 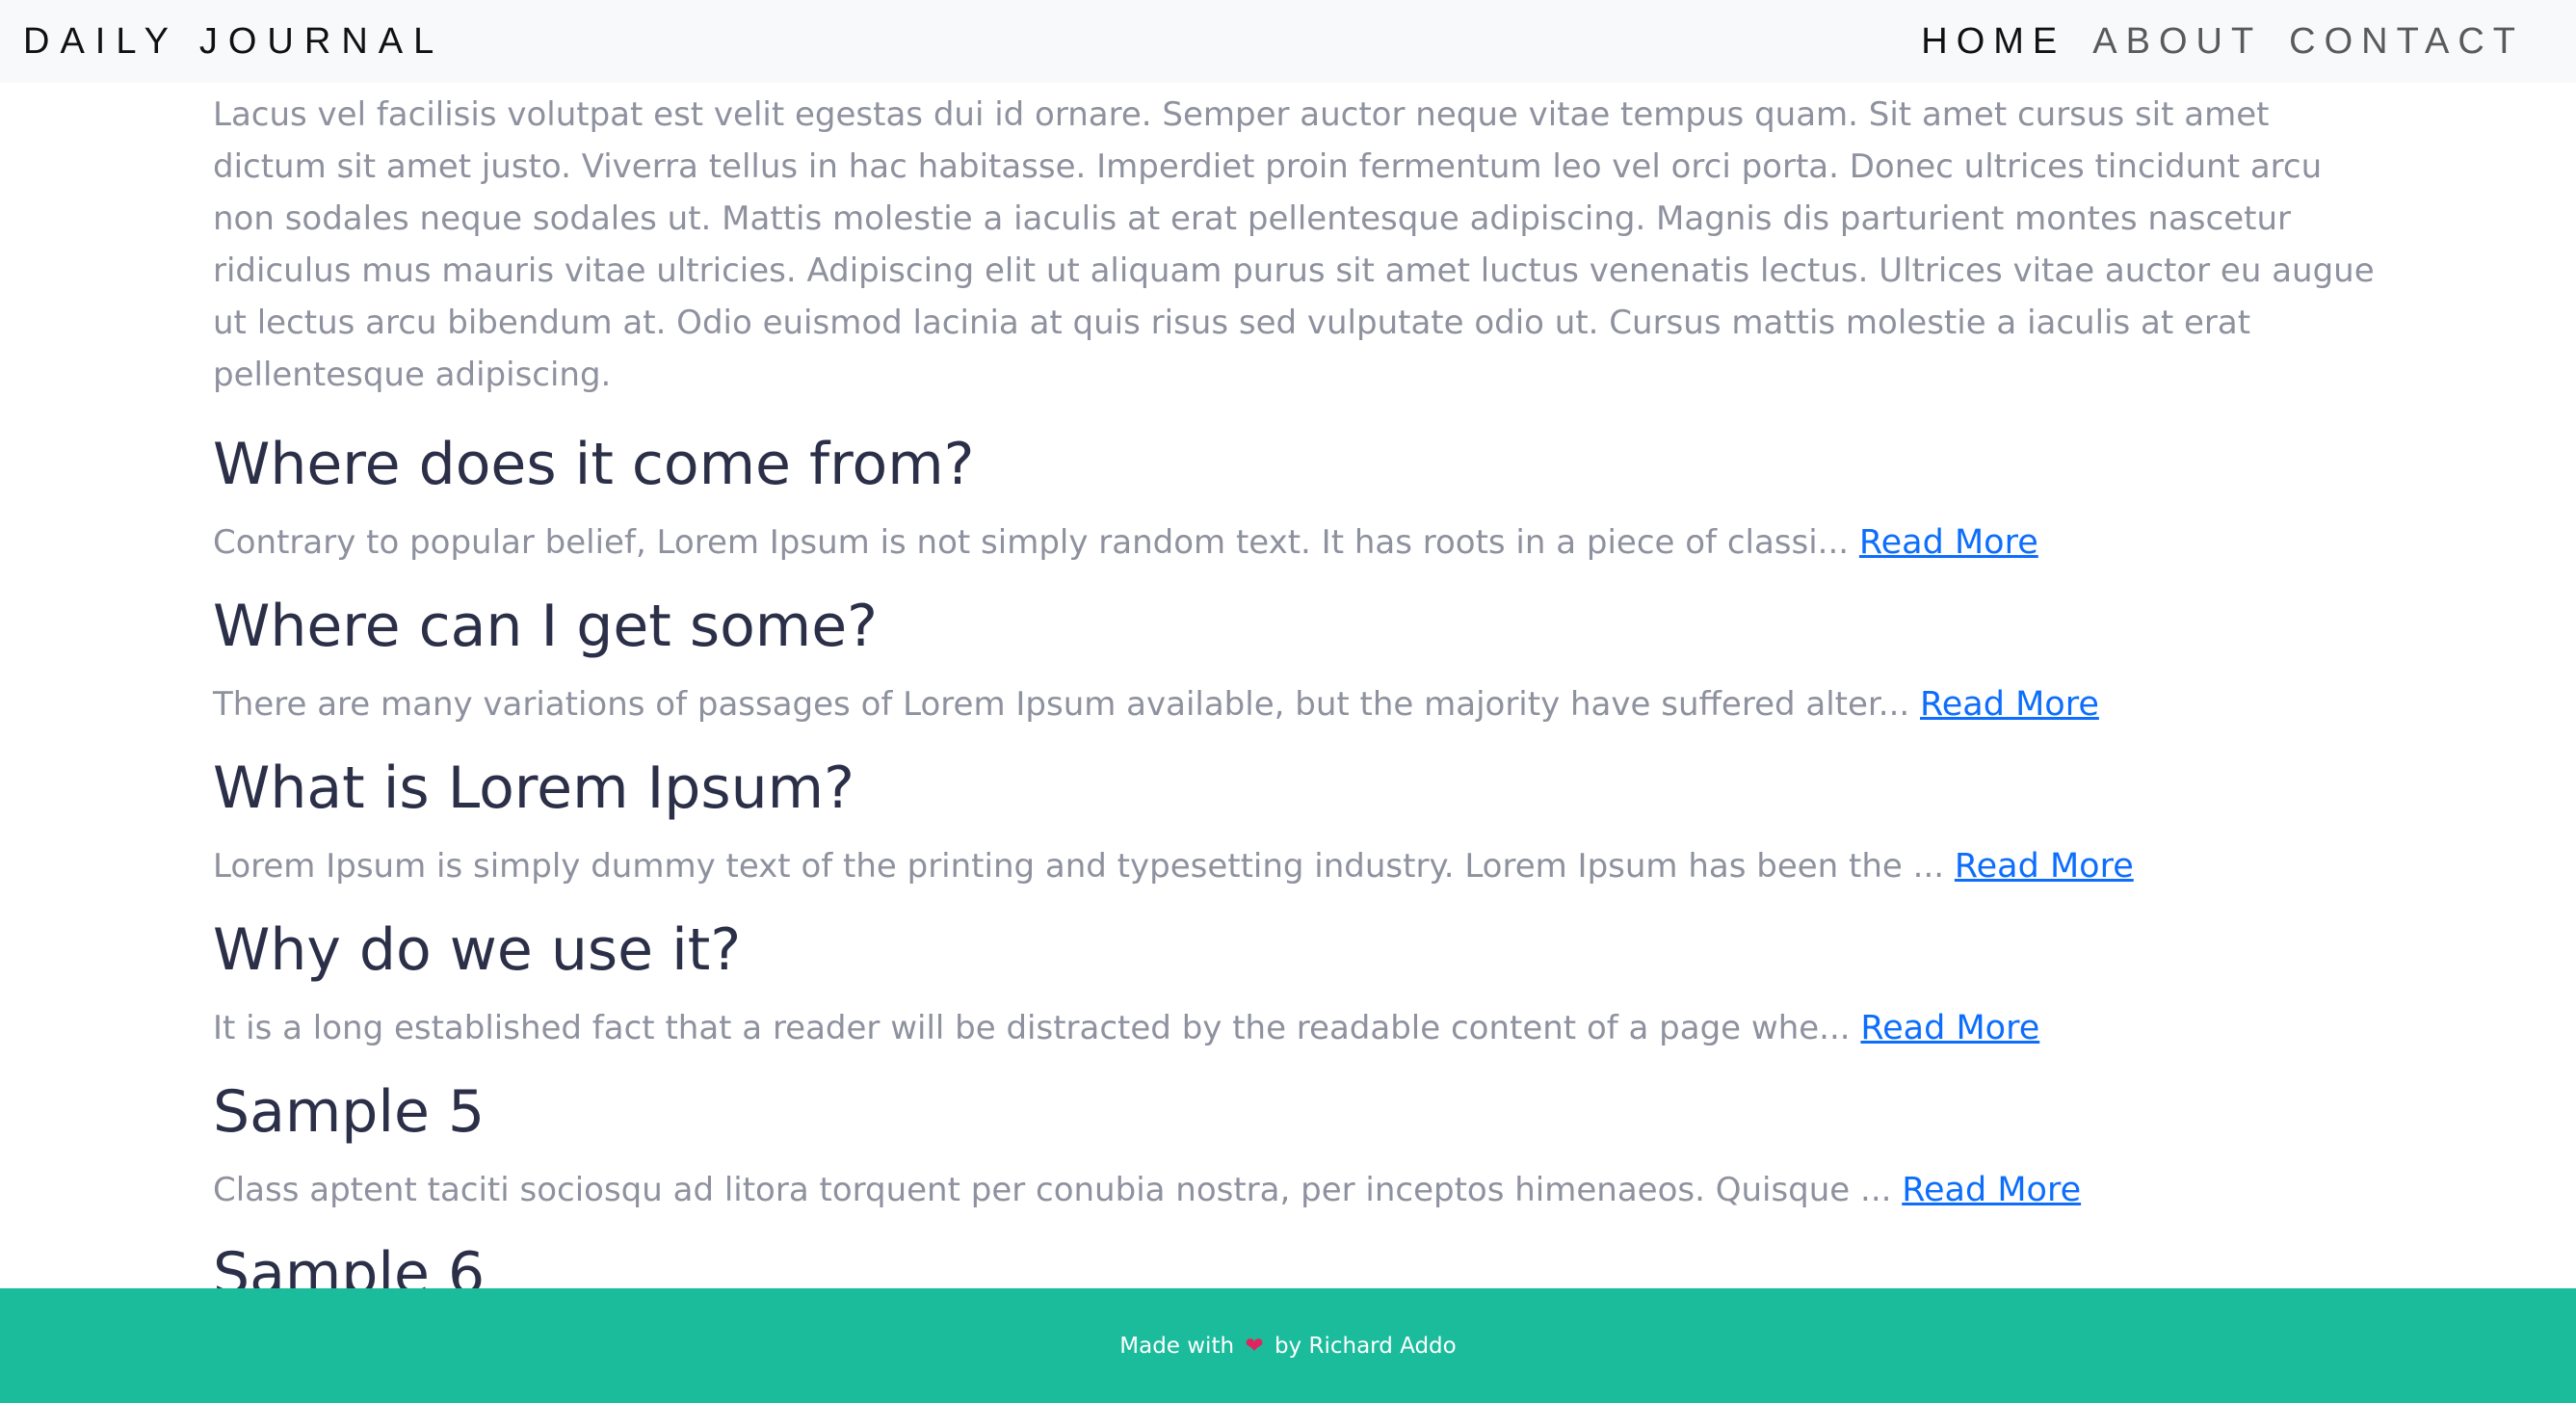 What do you see at coordinates (1366, 1346) in the screenshot?
I see `footer-author: by Richard Addo` at bounding box center [1366, 1346].